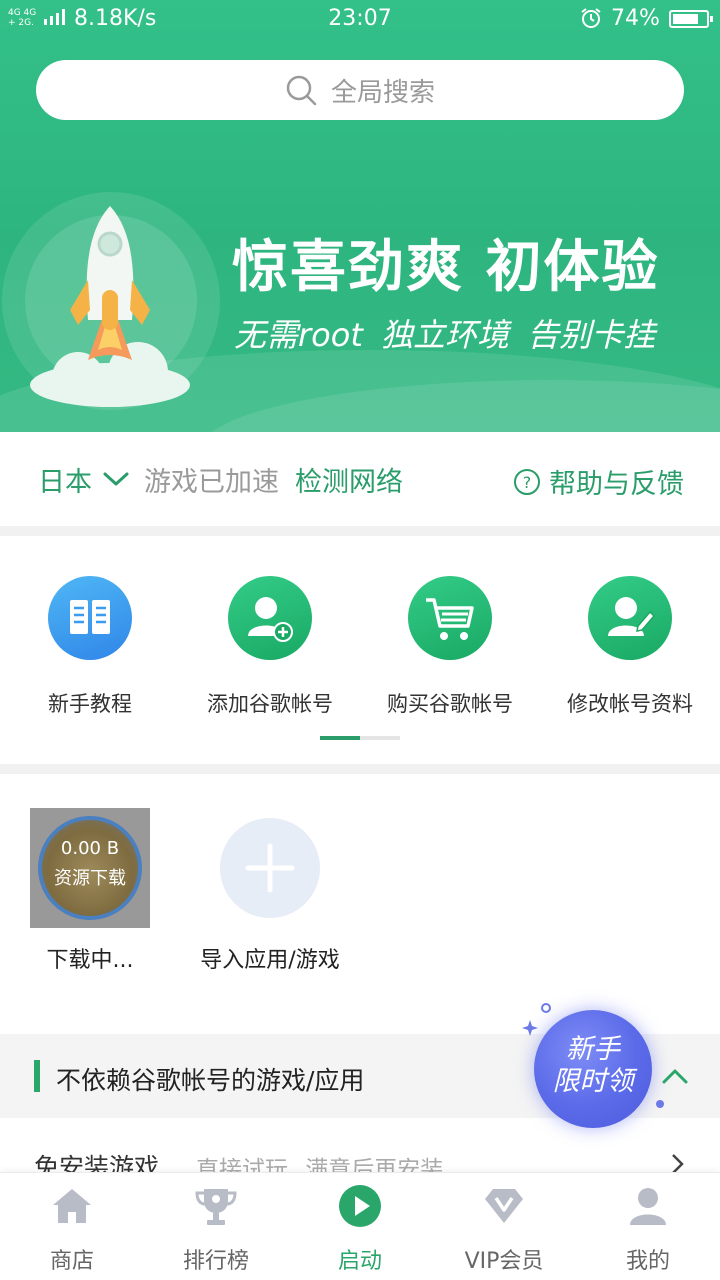  What do you see at coordinates (211, 482) in the screenshot?
I see `acceleration-status: 游戏已加速` at bounding box center [211, 482].